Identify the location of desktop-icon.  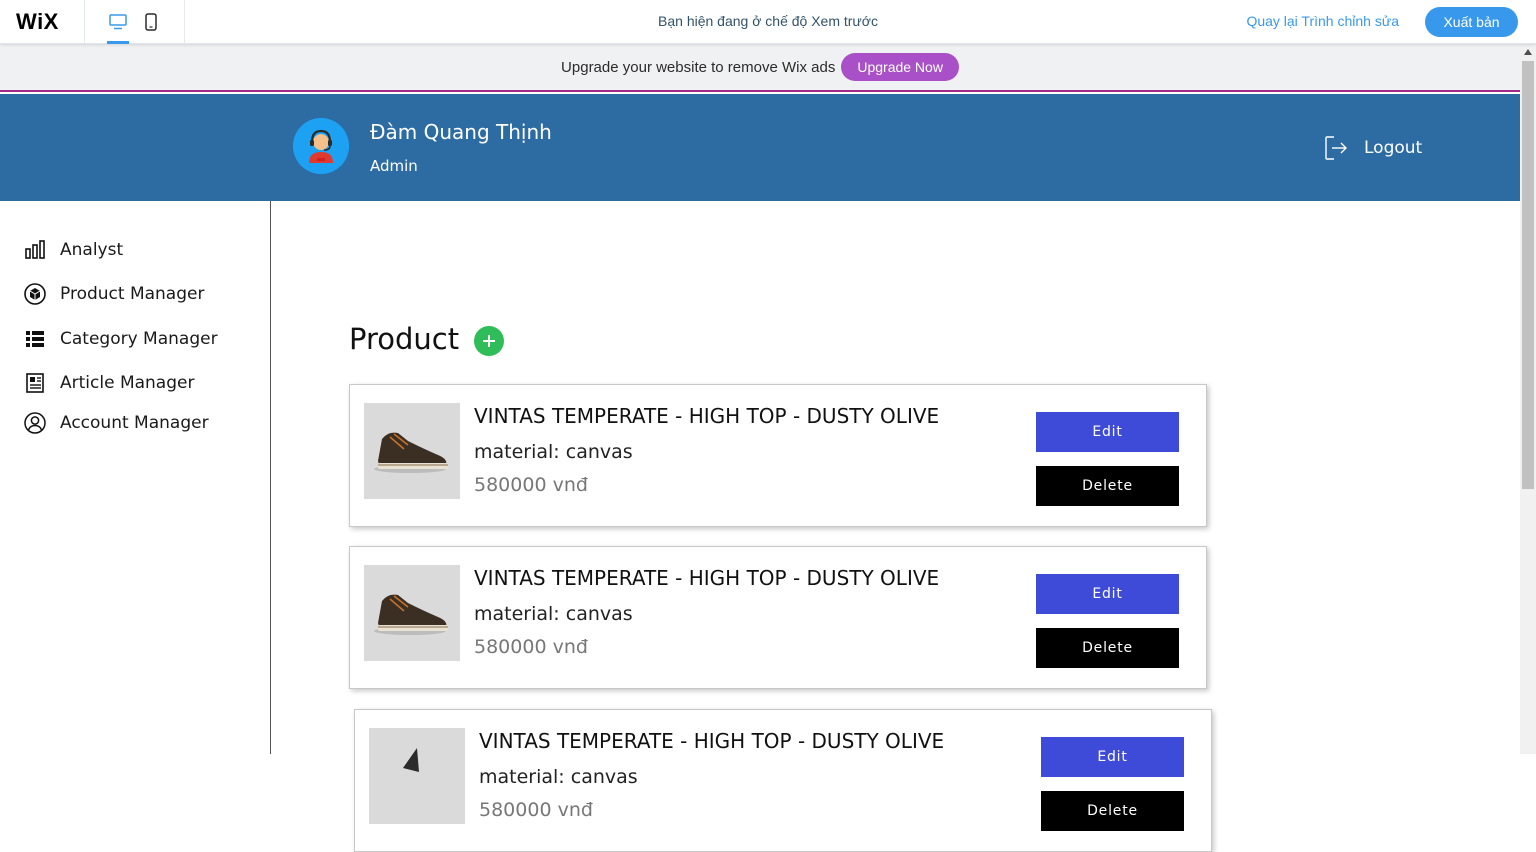
(118, 22).